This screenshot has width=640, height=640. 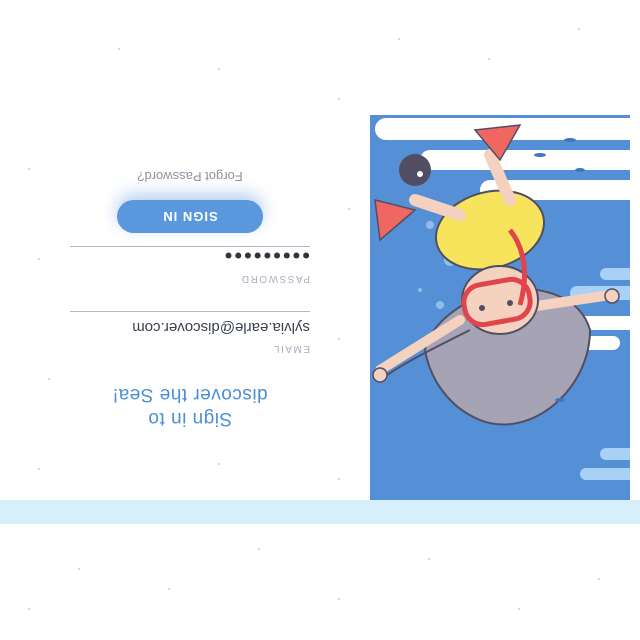 I want to click on email-label: EMAIL, so click(x=291, y=348).